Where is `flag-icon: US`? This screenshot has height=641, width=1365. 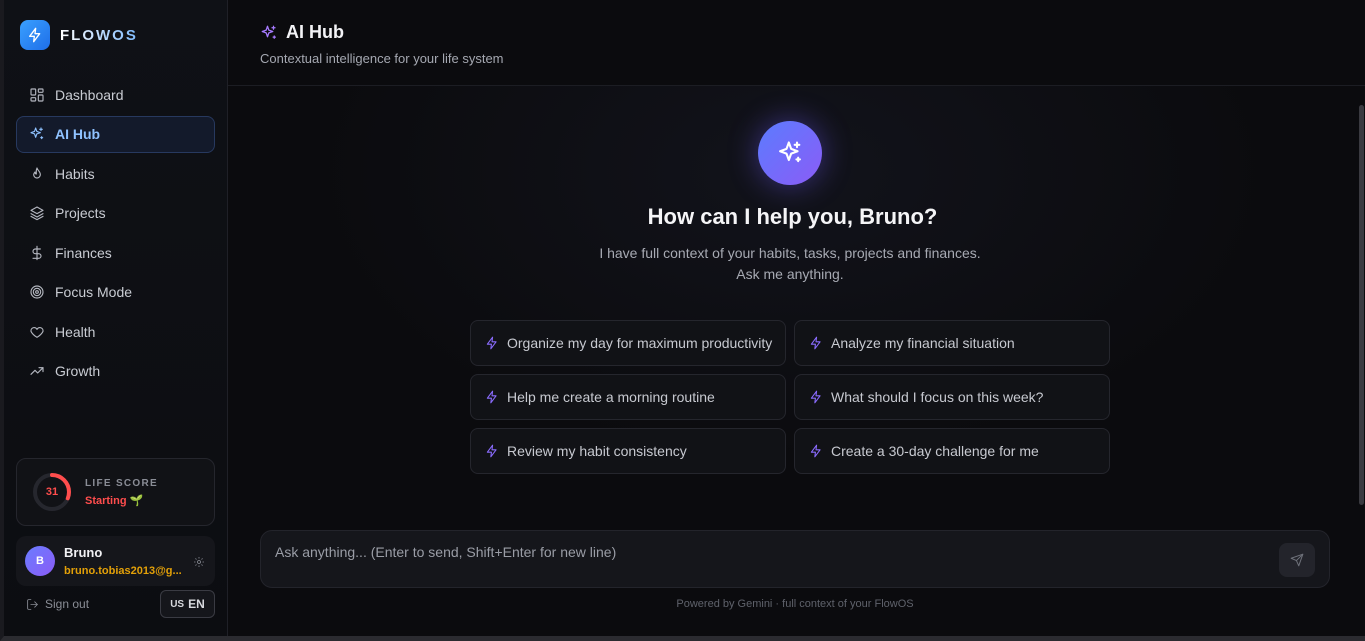
flag-icon: US is located at coordinates (177, 604).